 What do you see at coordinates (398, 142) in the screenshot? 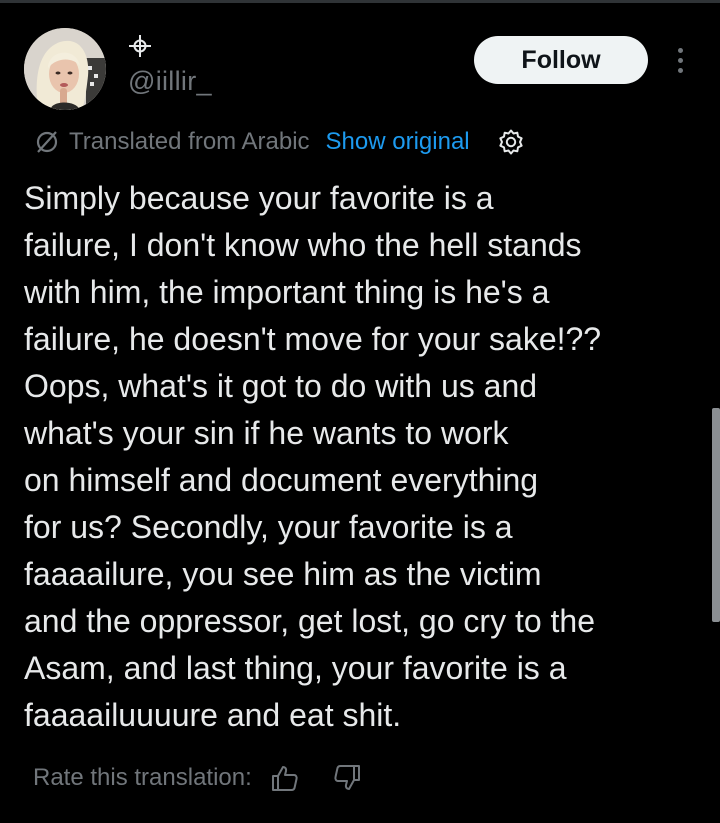
I see `show-original-link: Show original` at bounding box center [398, 142].